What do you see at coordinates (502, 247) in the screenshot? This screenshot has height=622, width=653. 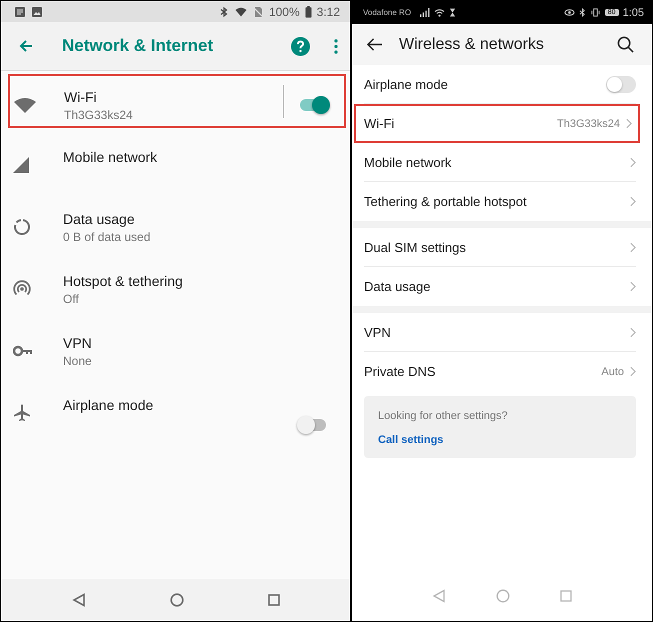 I see `settings-item: Dual SIM settings` at bounding box center [502, 247].